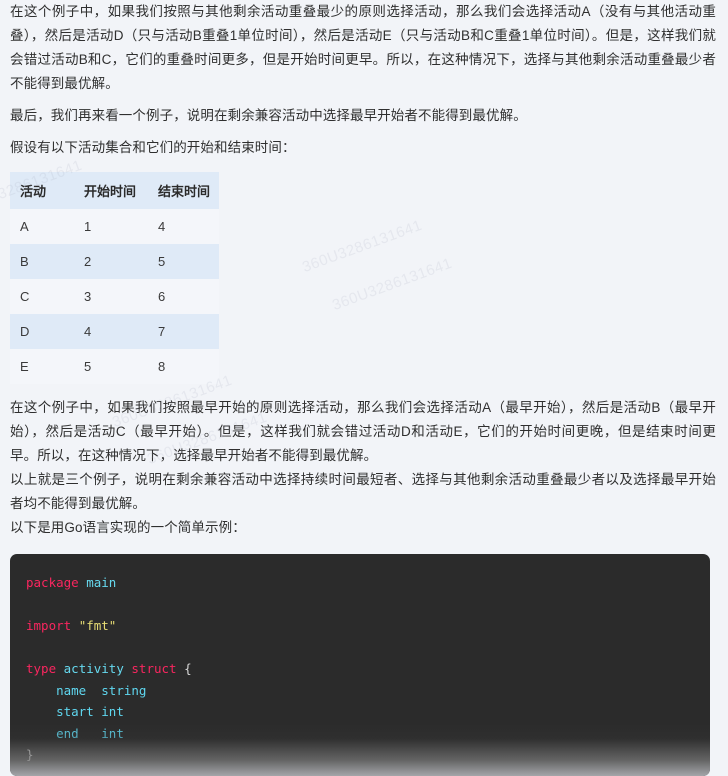  I want to click on code-token-type-int-1: int, so click(112, 711).